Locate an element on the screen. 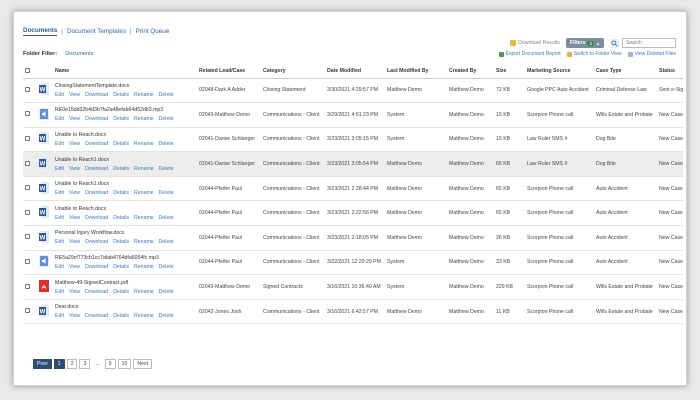  page-1-button: 1 is located at coordinates (59, 364).